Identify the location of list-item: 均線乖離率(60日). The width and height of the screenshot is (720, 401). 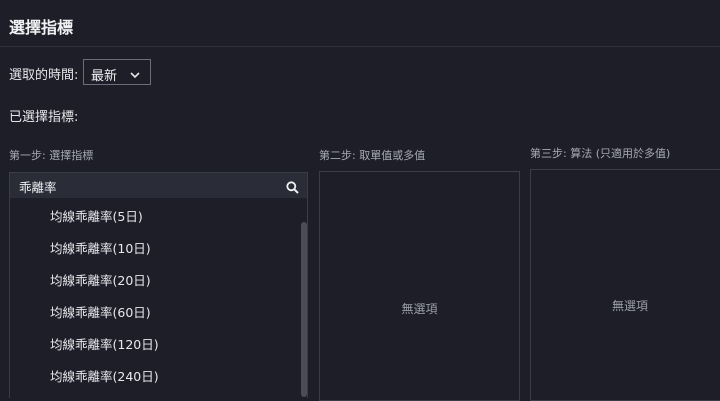
(100, 311).